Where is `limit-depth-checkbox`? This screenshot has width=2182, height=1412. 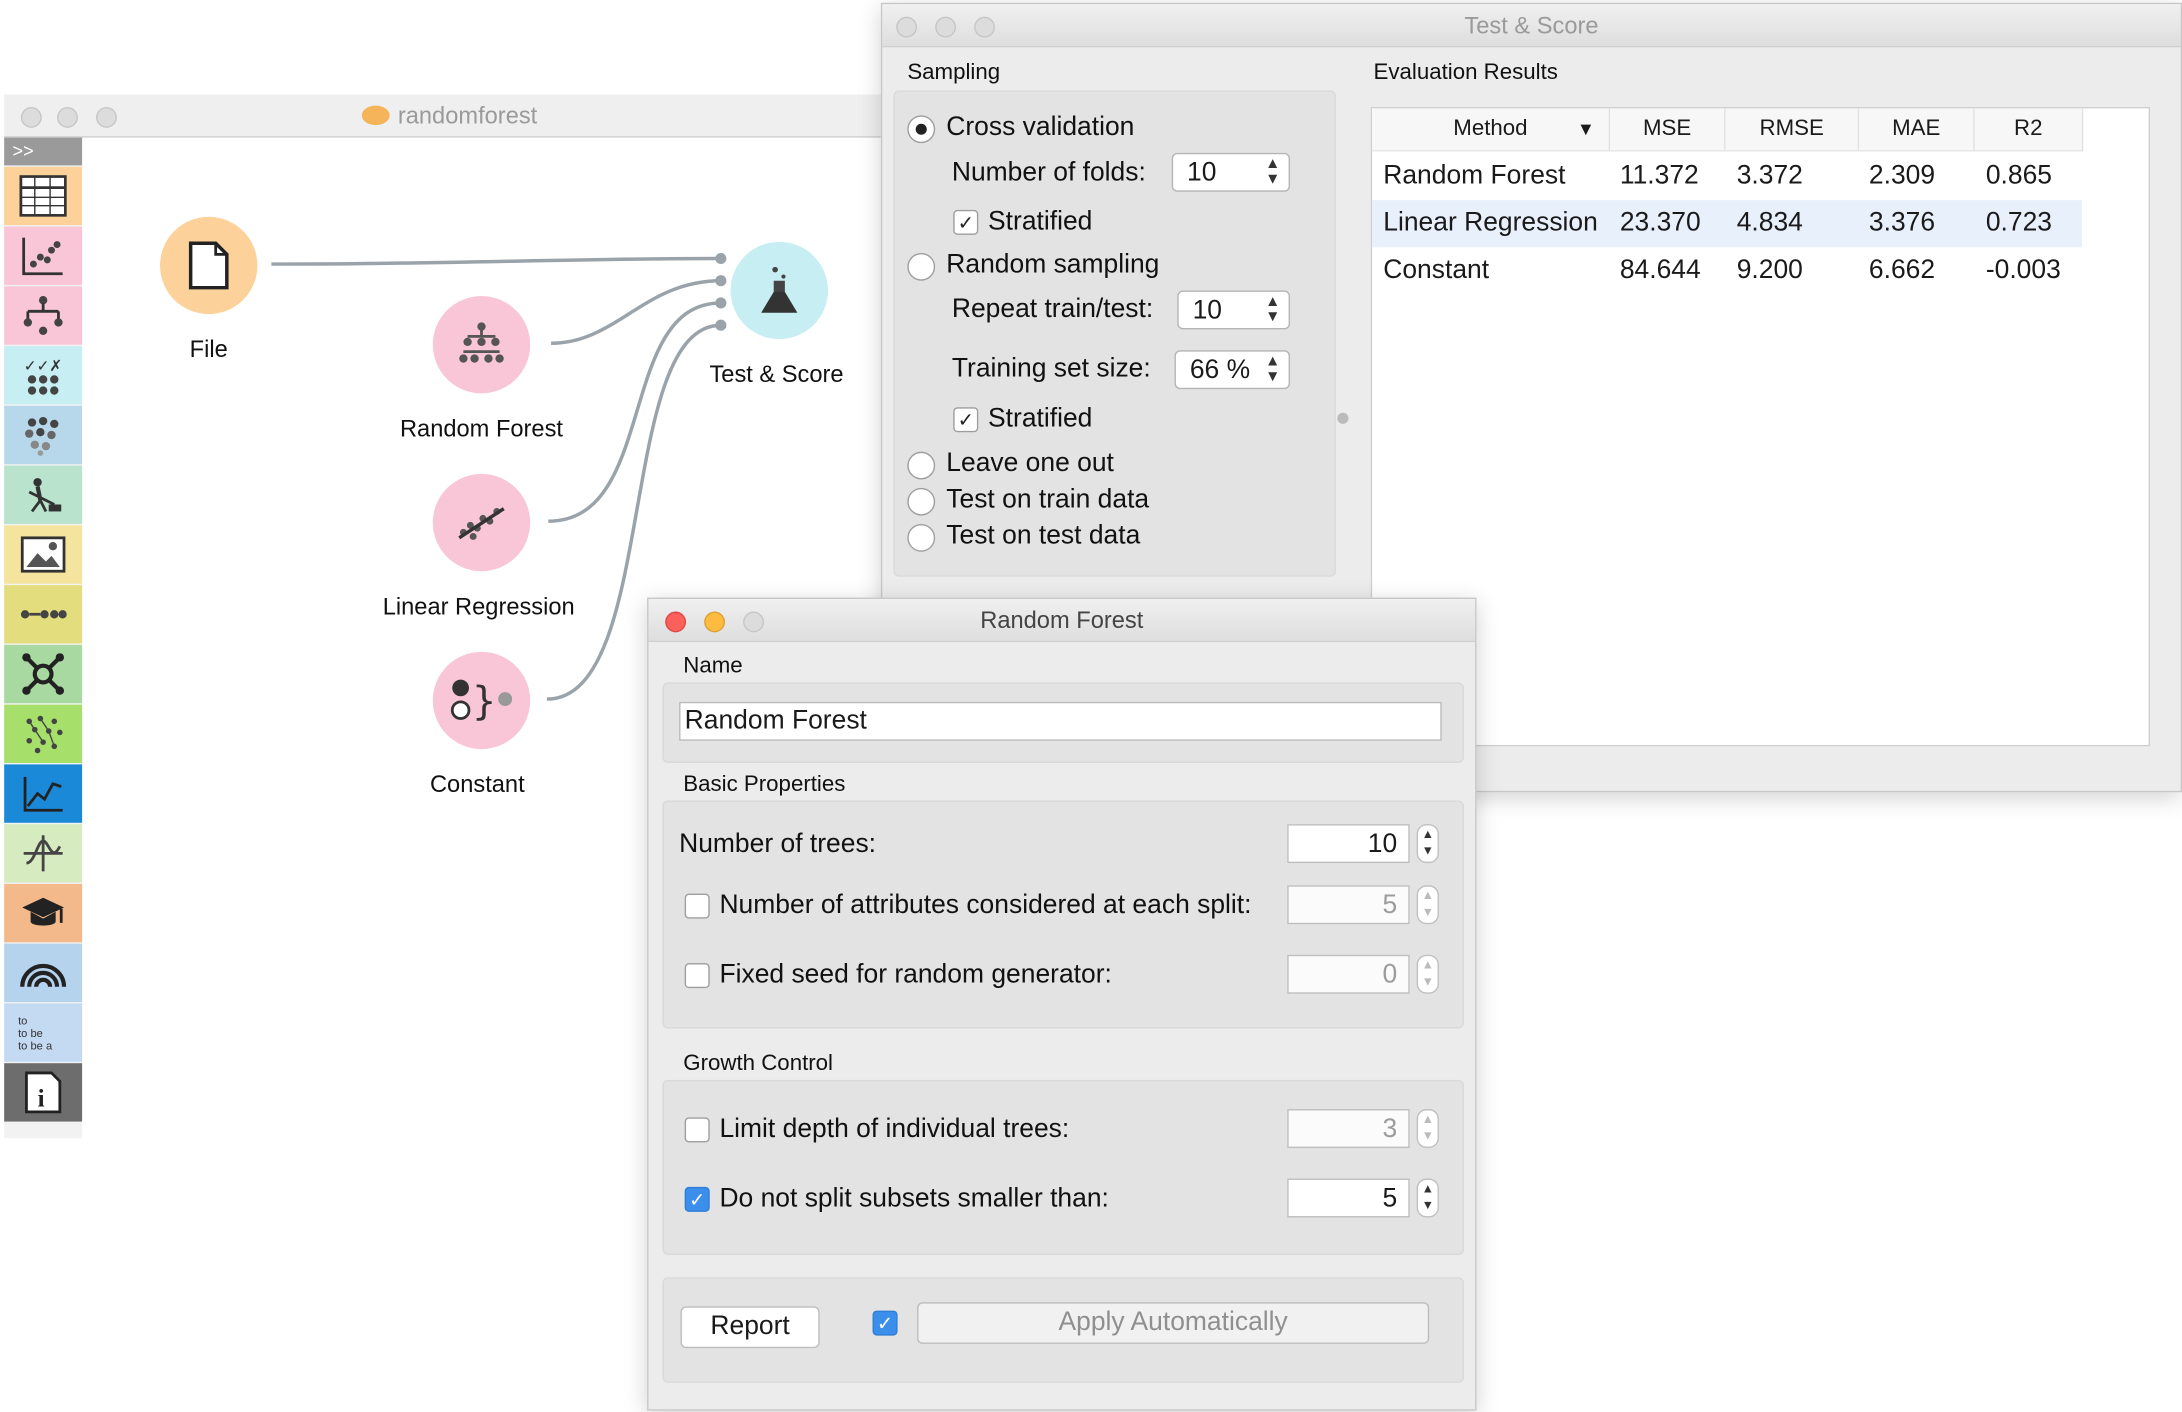
limit-depth-checkbox is located at coordinates (697, 1130).